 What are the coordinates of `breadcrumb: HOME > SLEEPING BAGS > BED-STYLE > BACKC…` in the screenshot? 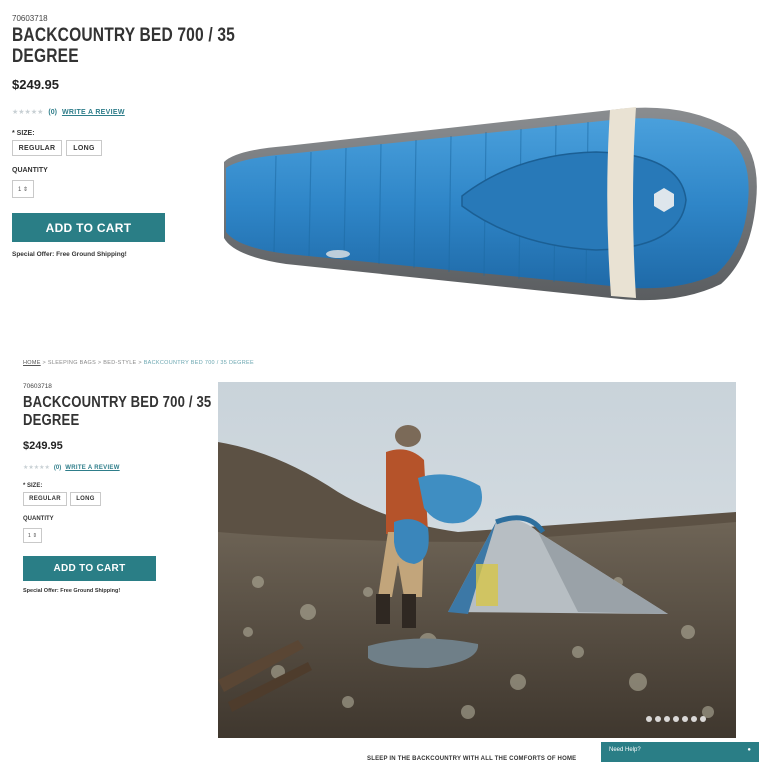 It's located at (138, 363).